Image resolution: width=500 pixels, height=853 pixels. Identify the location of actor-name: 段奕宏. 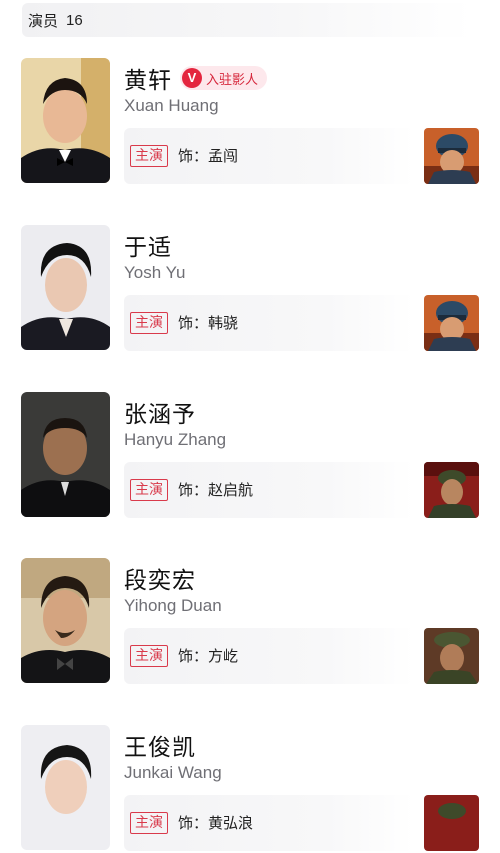
(160, 578).